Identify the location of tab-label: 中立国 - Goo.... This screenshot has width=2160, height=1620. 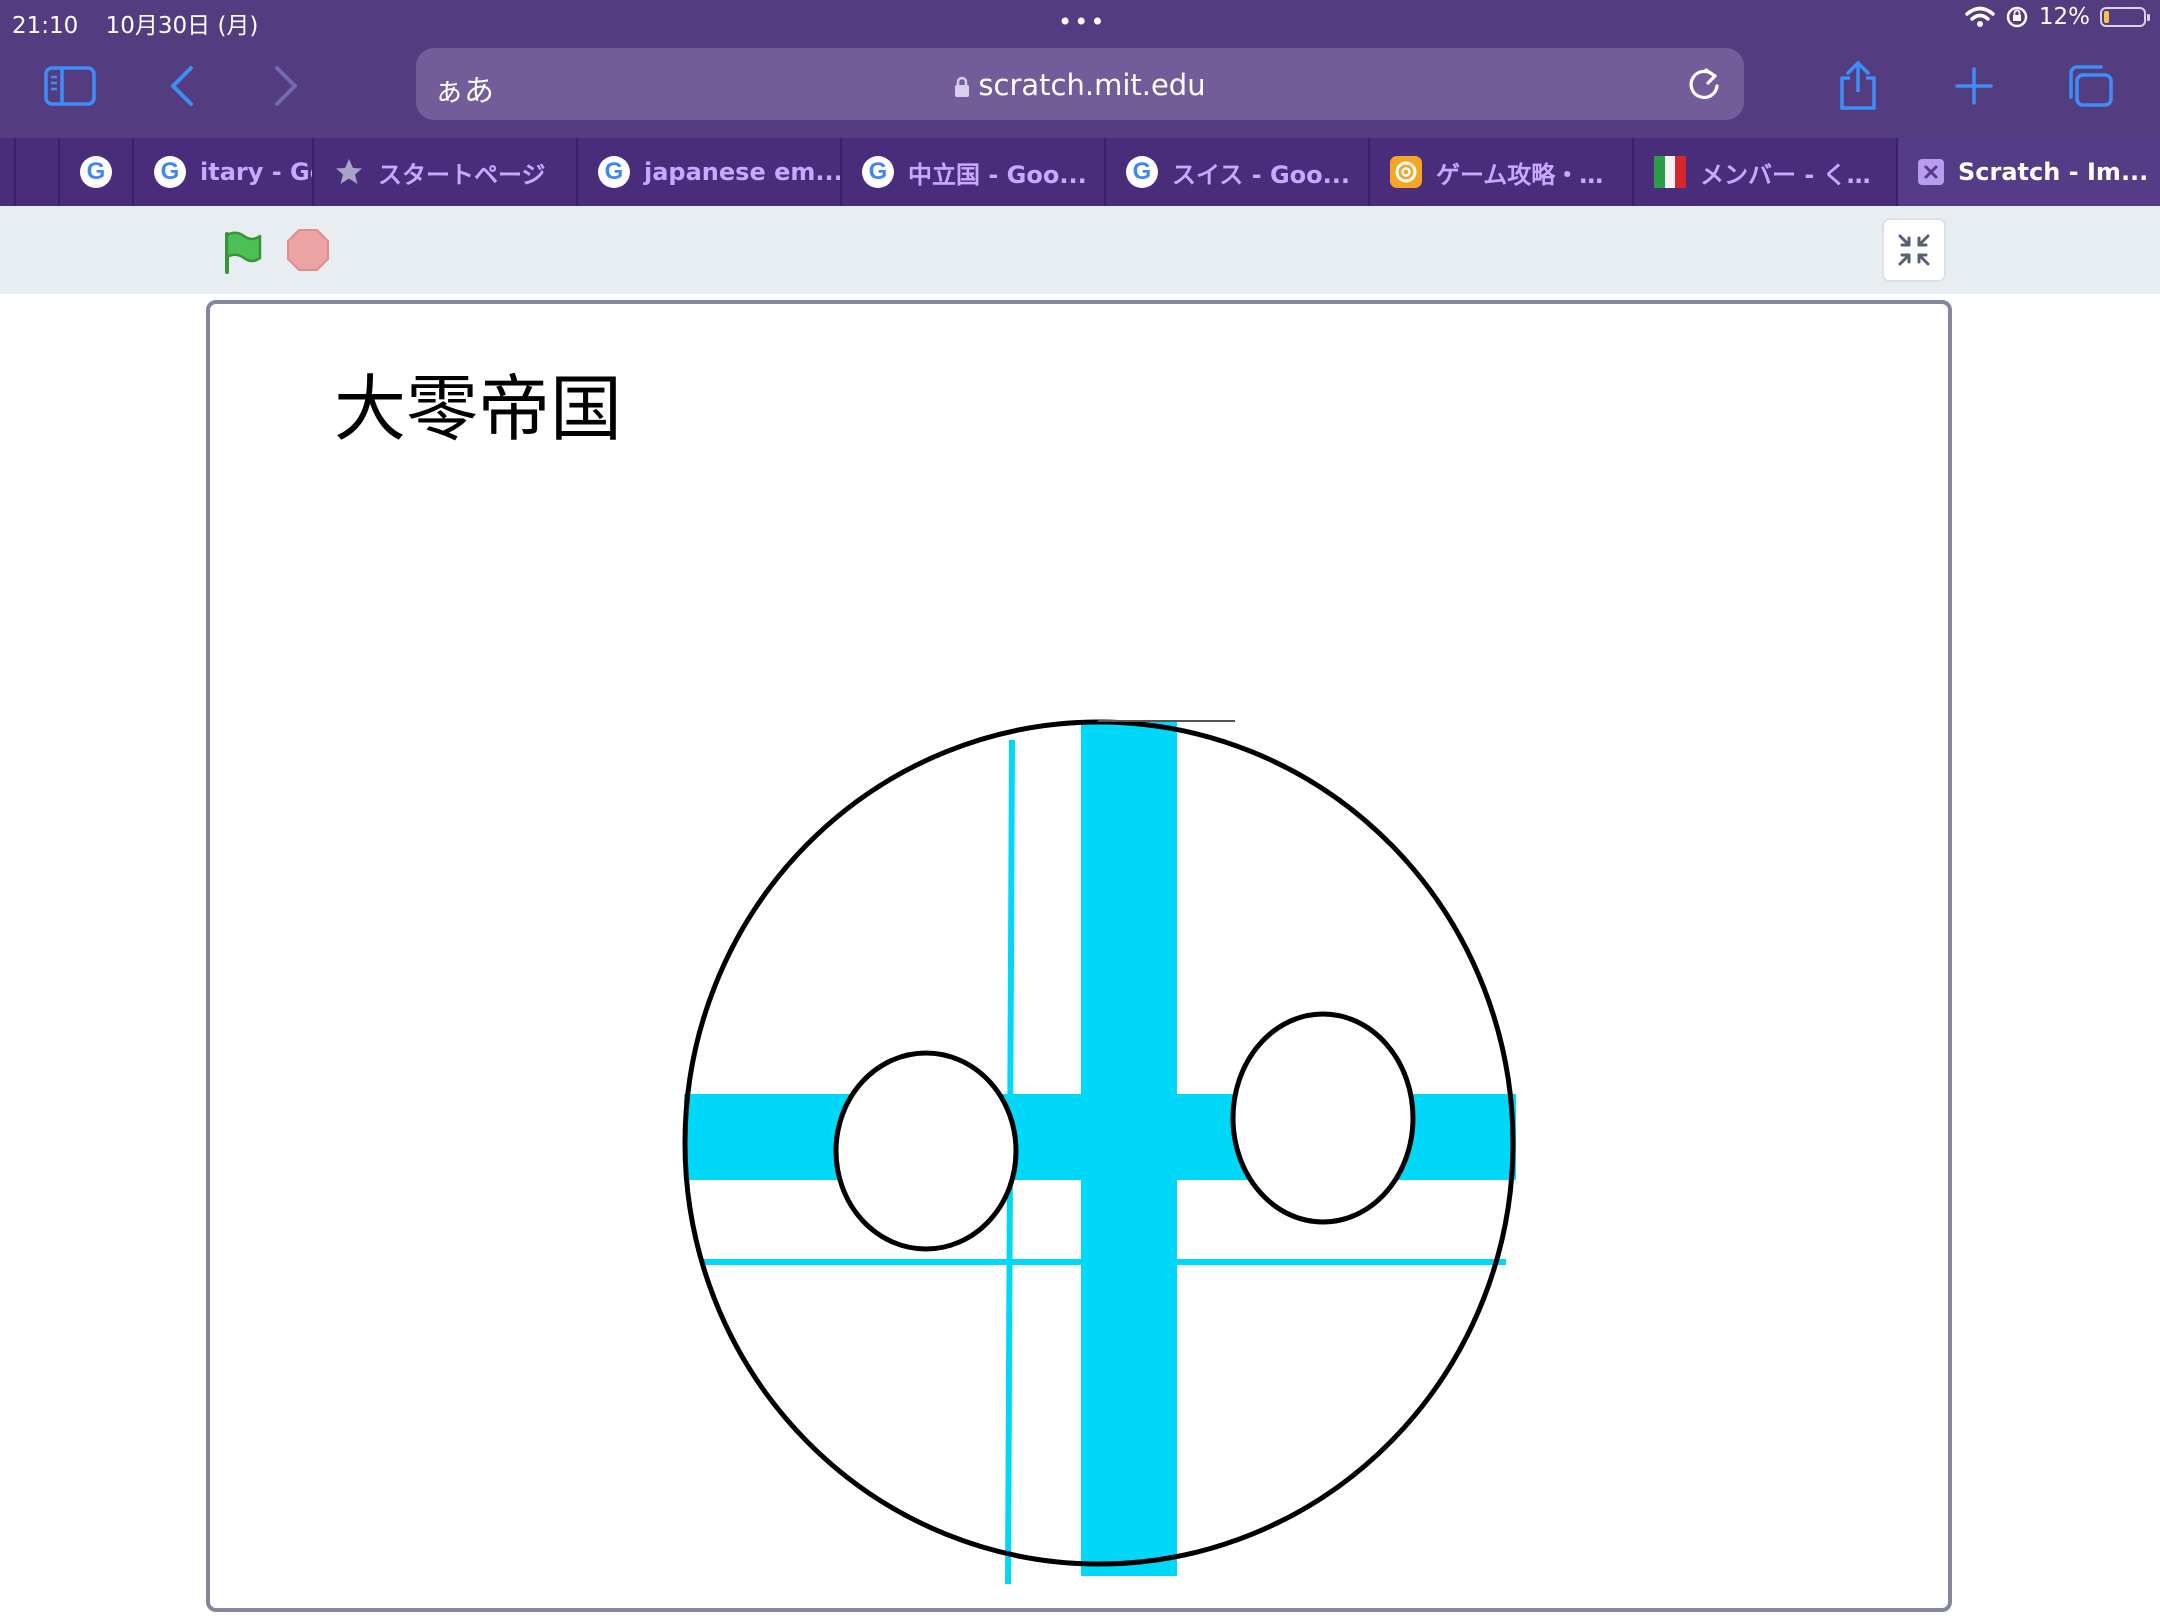
(997, 174).